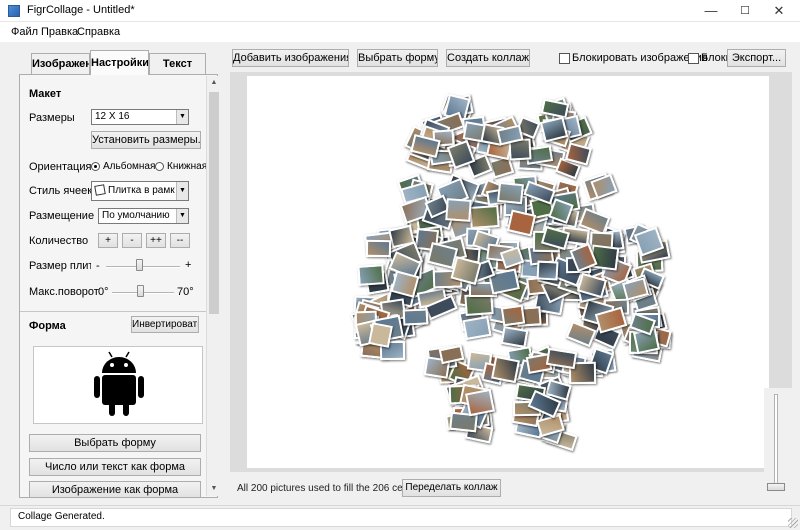 The image size is (800, 530). I want to click on count-minus-minus-button: --, so click(180, 240).